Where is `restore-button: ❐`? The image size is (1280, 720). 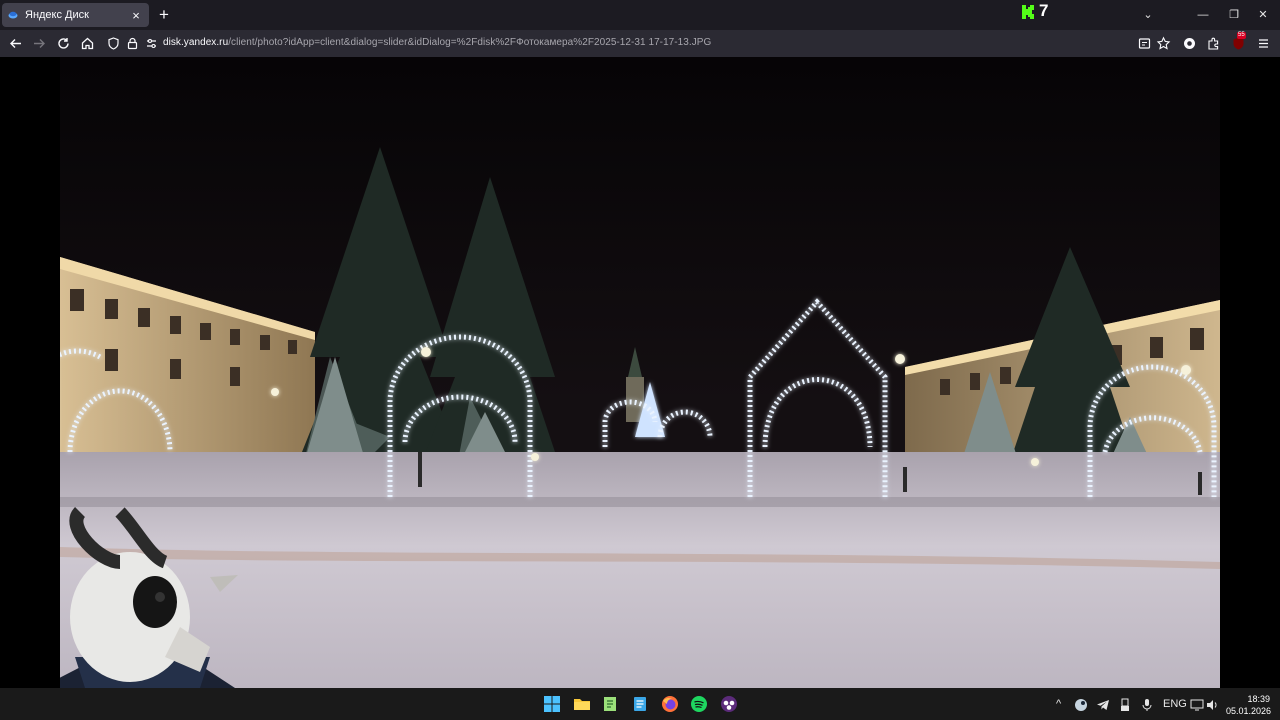
restore-button: ❐ is located at coordinates (1234, 15).